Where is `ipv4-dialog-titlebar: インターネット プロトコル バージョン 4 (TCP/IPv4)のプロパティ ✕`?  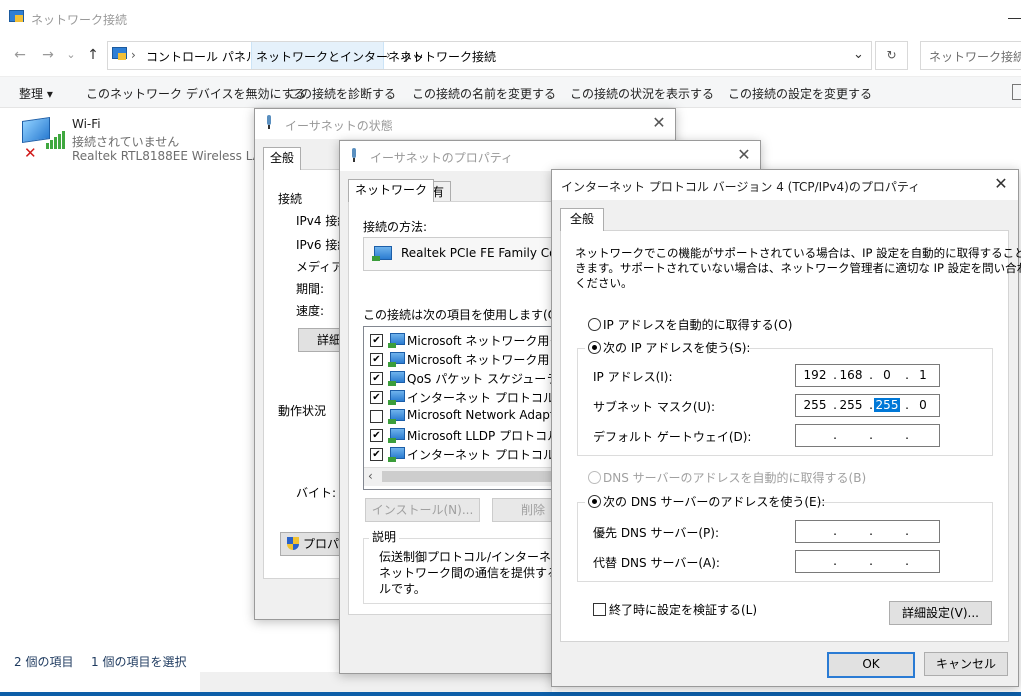 ipv4-dialog-titlebar: インターネット プロトコル バージョン 4 (TCP/IPv4)のプロパティ ✕ is located at coordinates (785, 185).